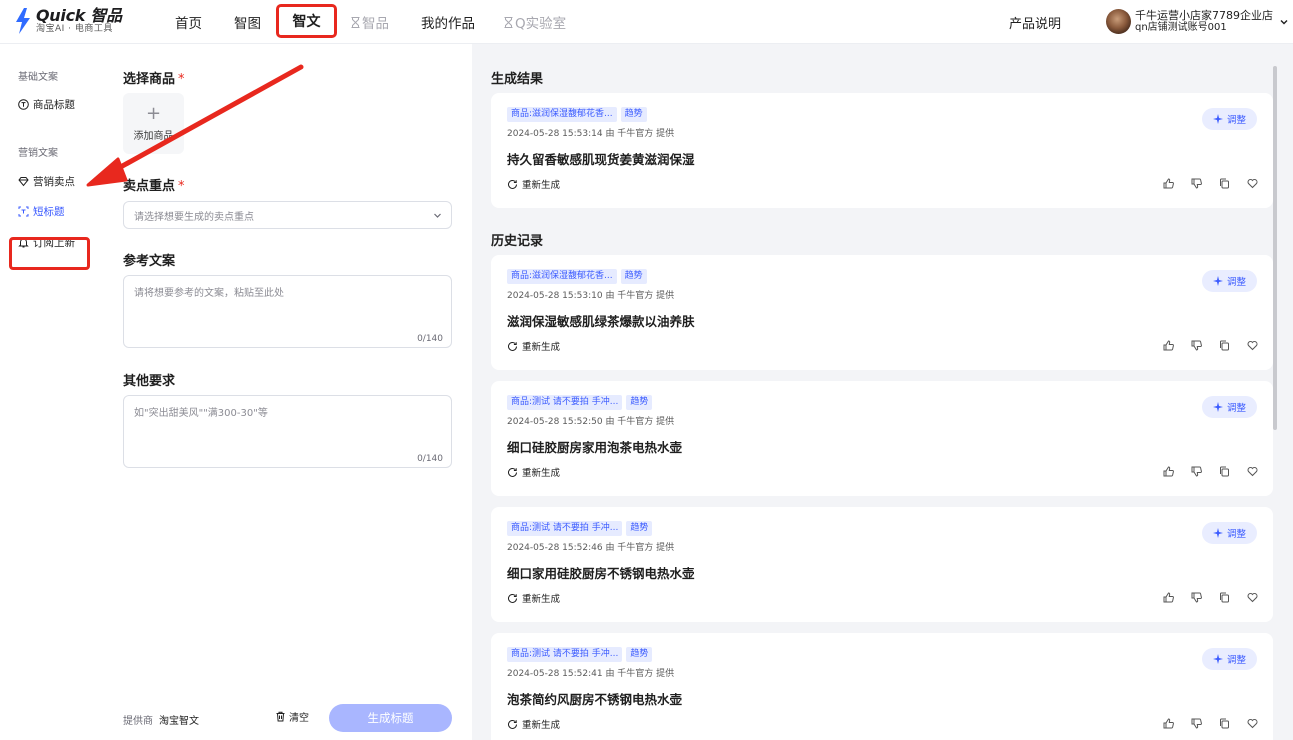 Image resolution: width=1293 pixels, height=740 pixels. What do you see at coordinates (74, 29) in the screenshot?
I see `logo-subtitle: 淘宝AI · 电商工具` at bounding box center [74, 29].